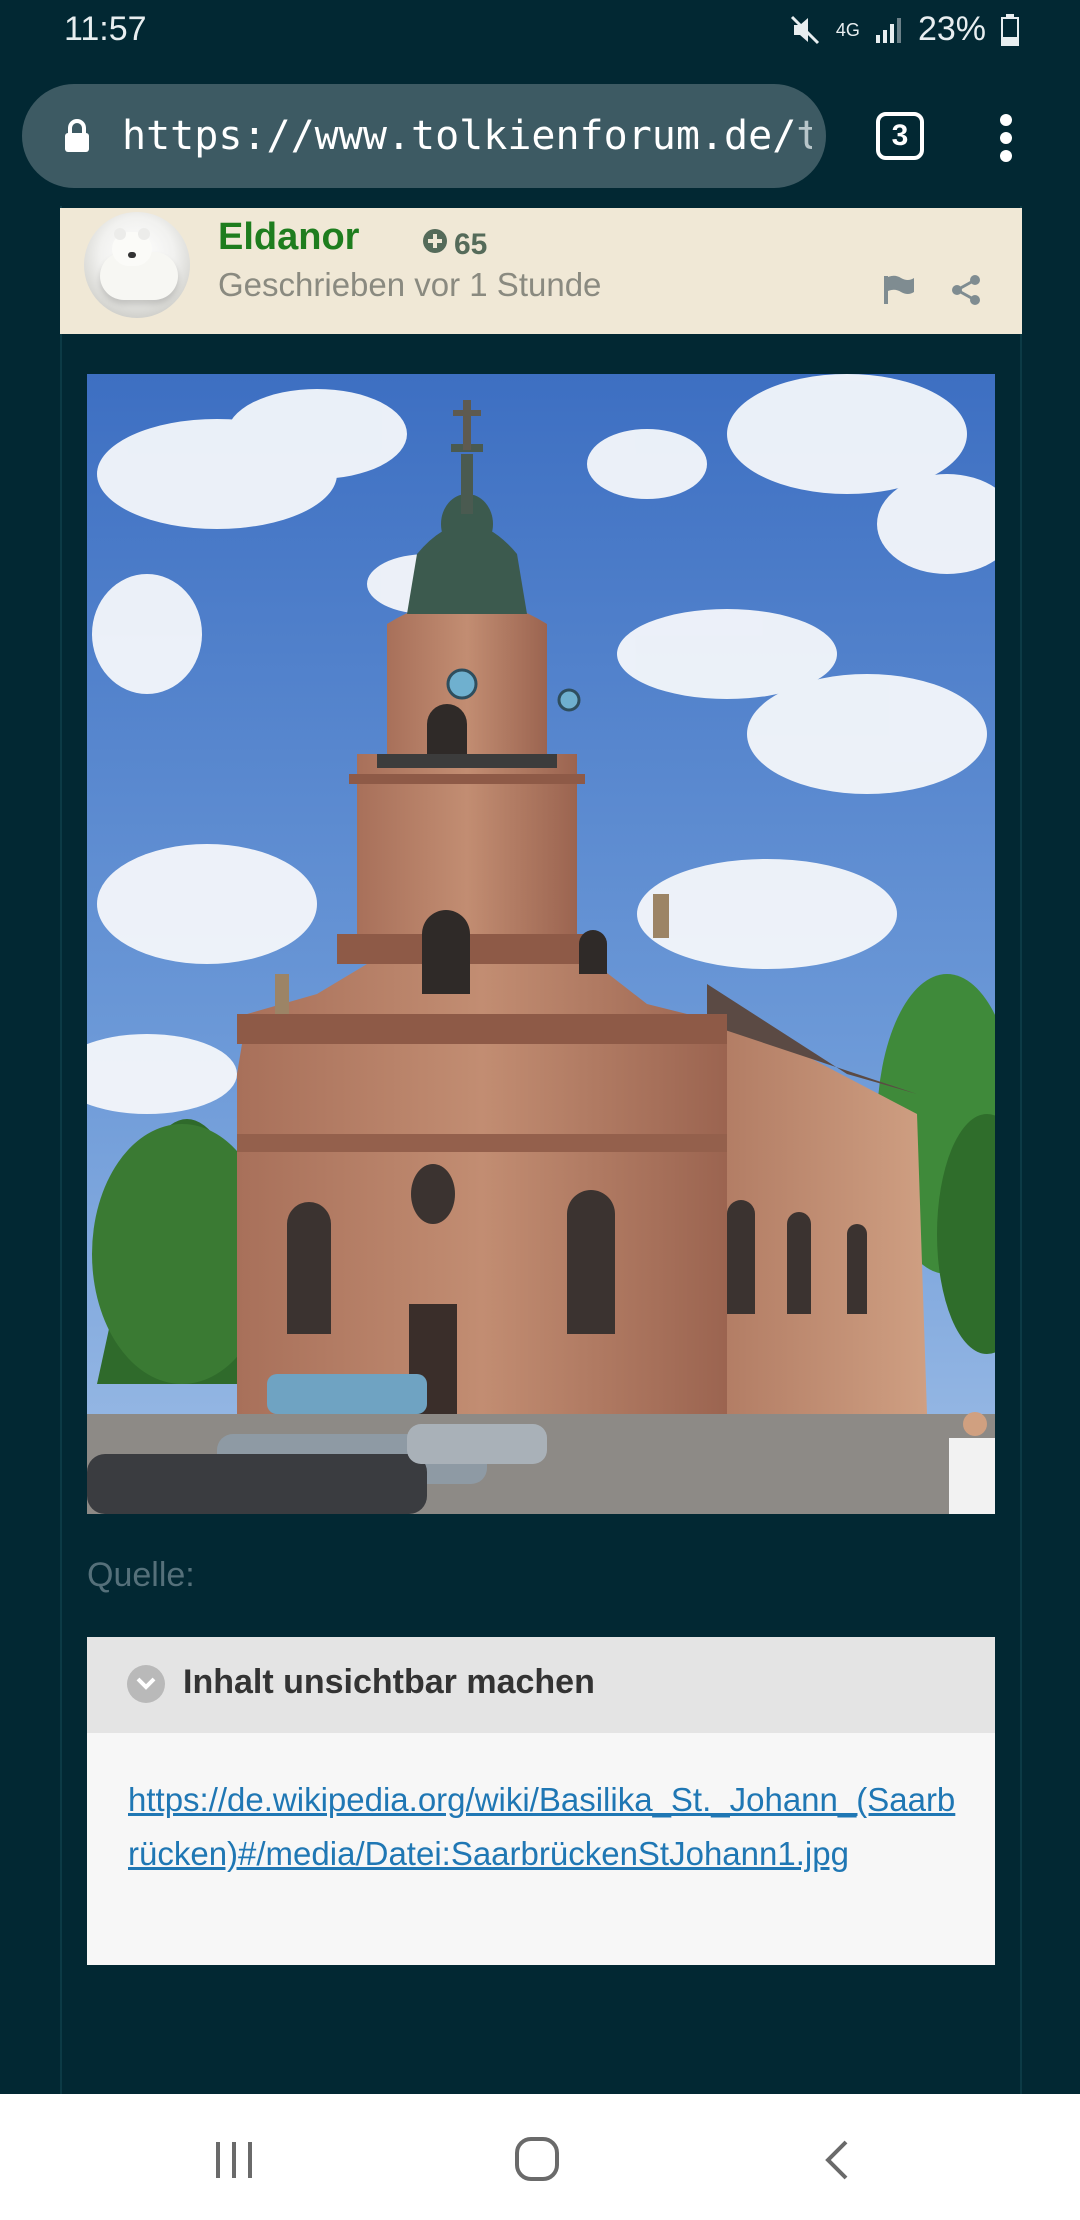  I want to click on post-header: Eldanor 65 Geschrieben vor 1 Stunde, so click(541, 271).